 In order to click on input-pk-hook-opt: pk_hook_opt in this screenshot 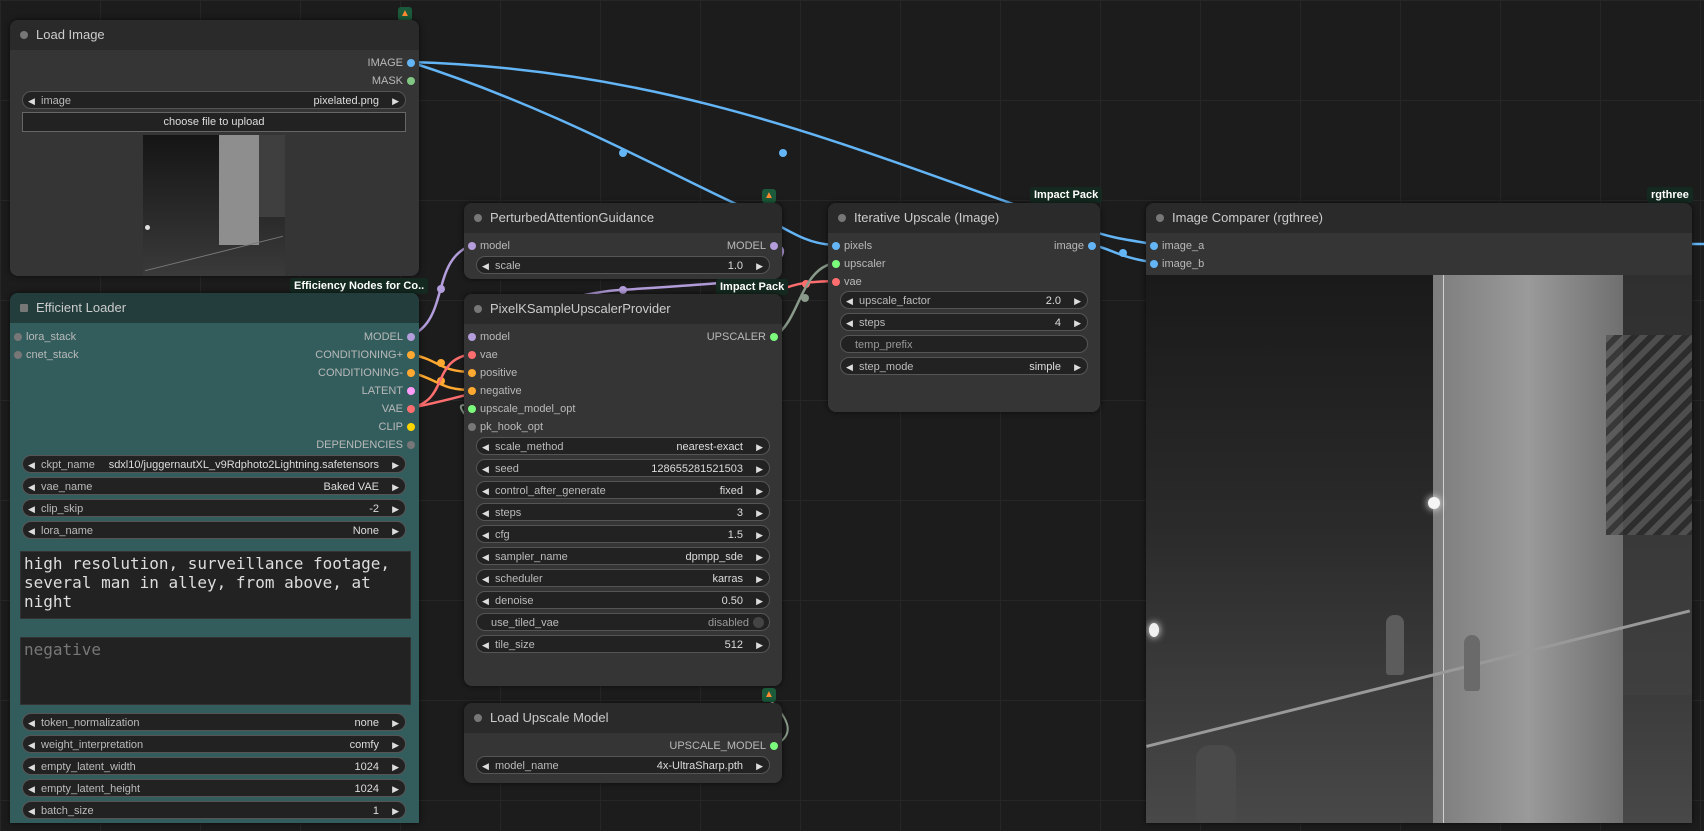, I will do `click(503, 427)`.